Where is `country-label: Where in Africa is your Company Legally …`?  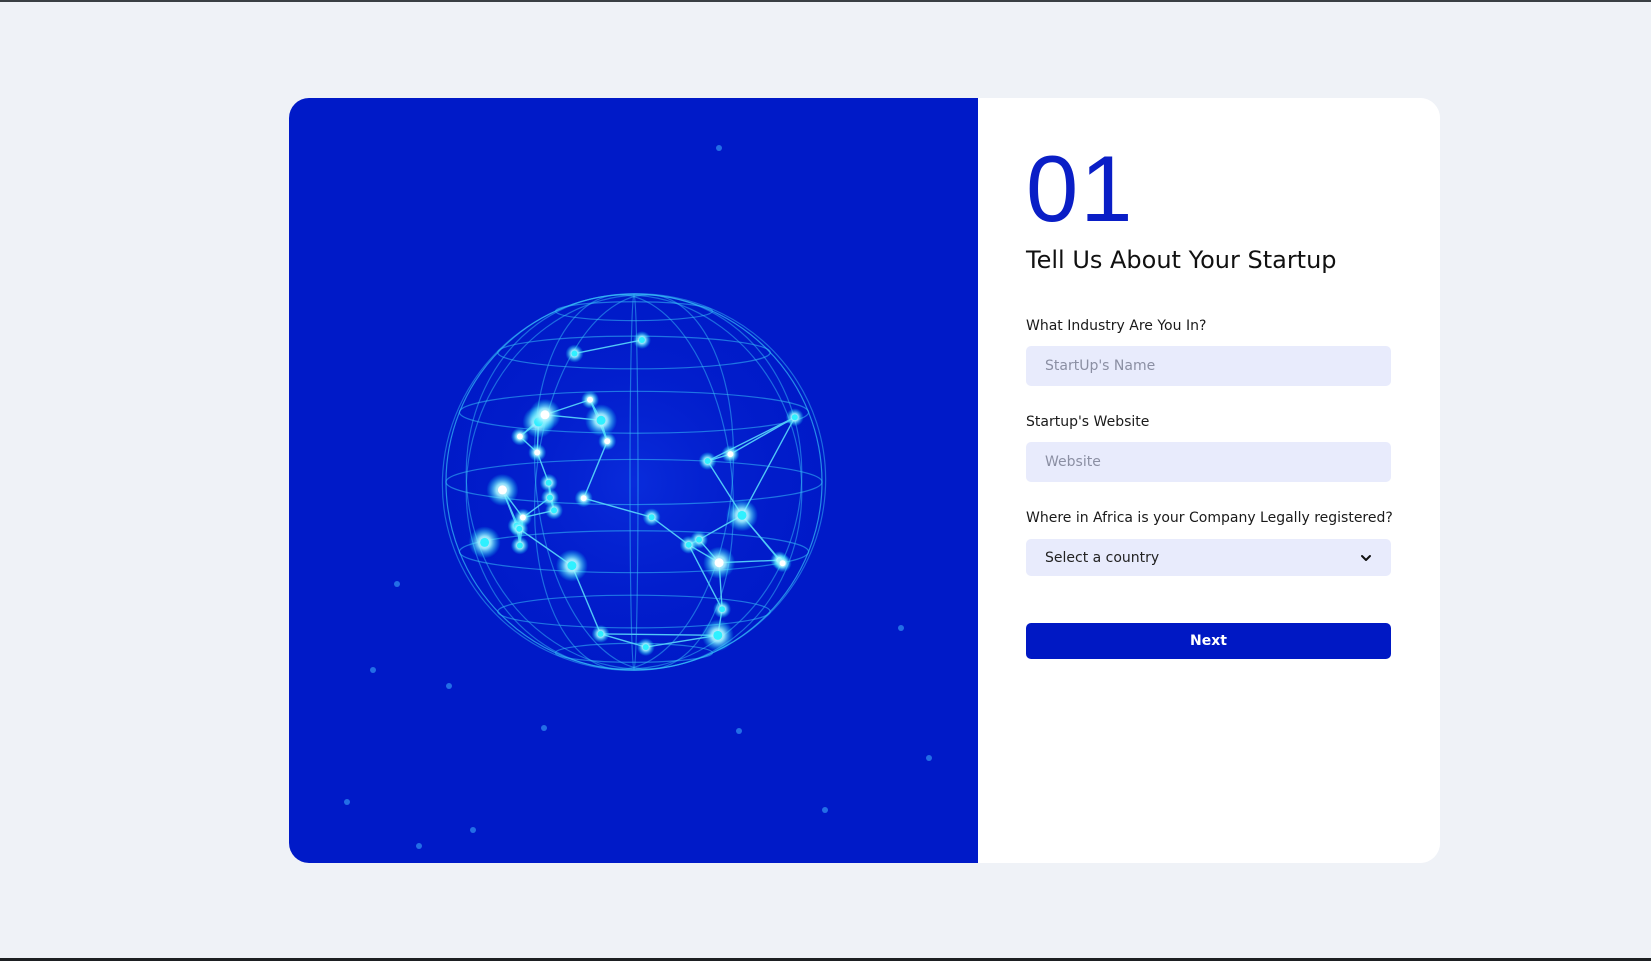 country-label: Where in Africa is your Company Legally … is located at coordinates (1209, 518).